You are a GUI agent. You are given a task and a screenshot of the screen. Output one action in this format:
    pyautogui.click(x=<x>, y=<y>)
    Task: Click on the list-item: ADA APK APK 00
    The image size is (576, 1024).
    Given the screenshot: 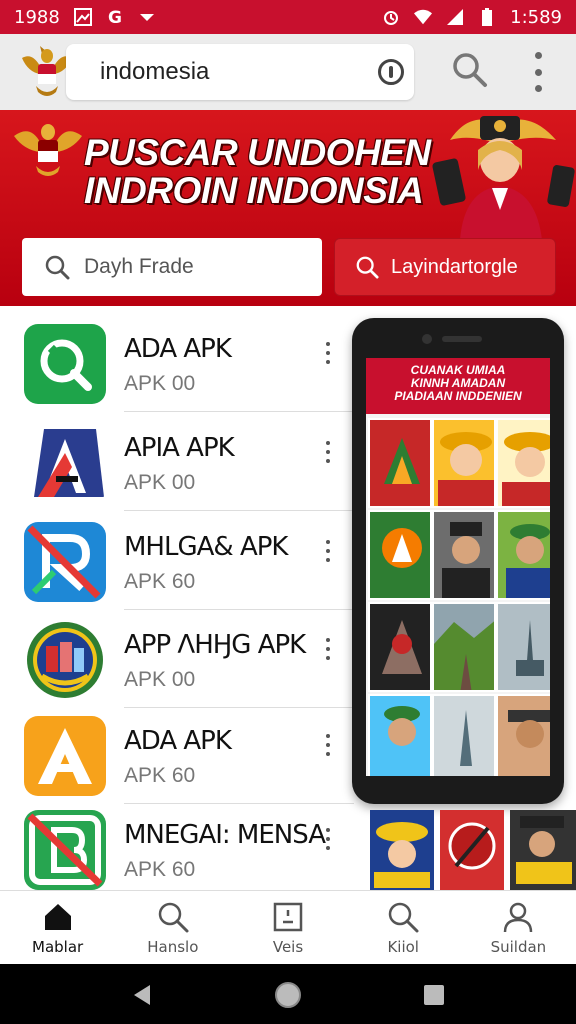 What is the action you would take?
    pyautogui.click(x=177, y=360)
    